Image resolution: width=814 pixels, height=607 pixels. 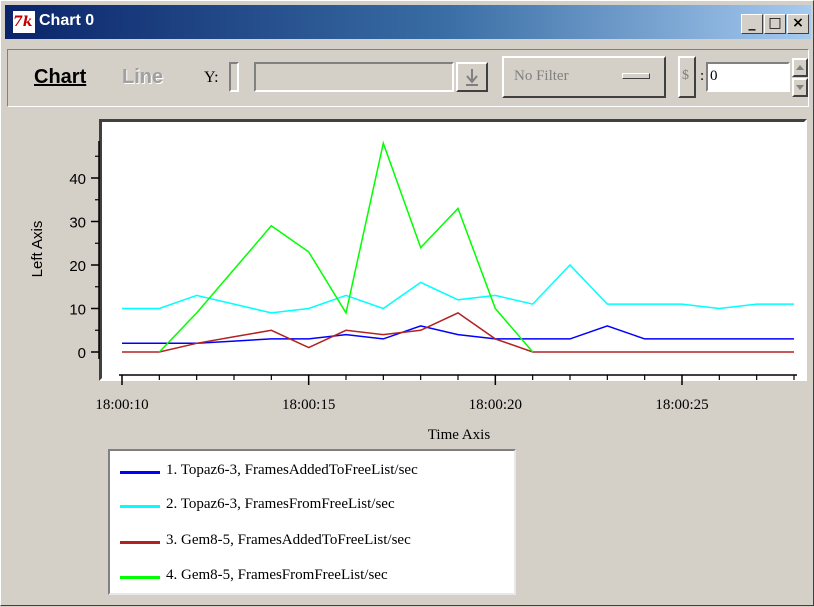 I want to click on series-2-line, so click(x=458, y=288).